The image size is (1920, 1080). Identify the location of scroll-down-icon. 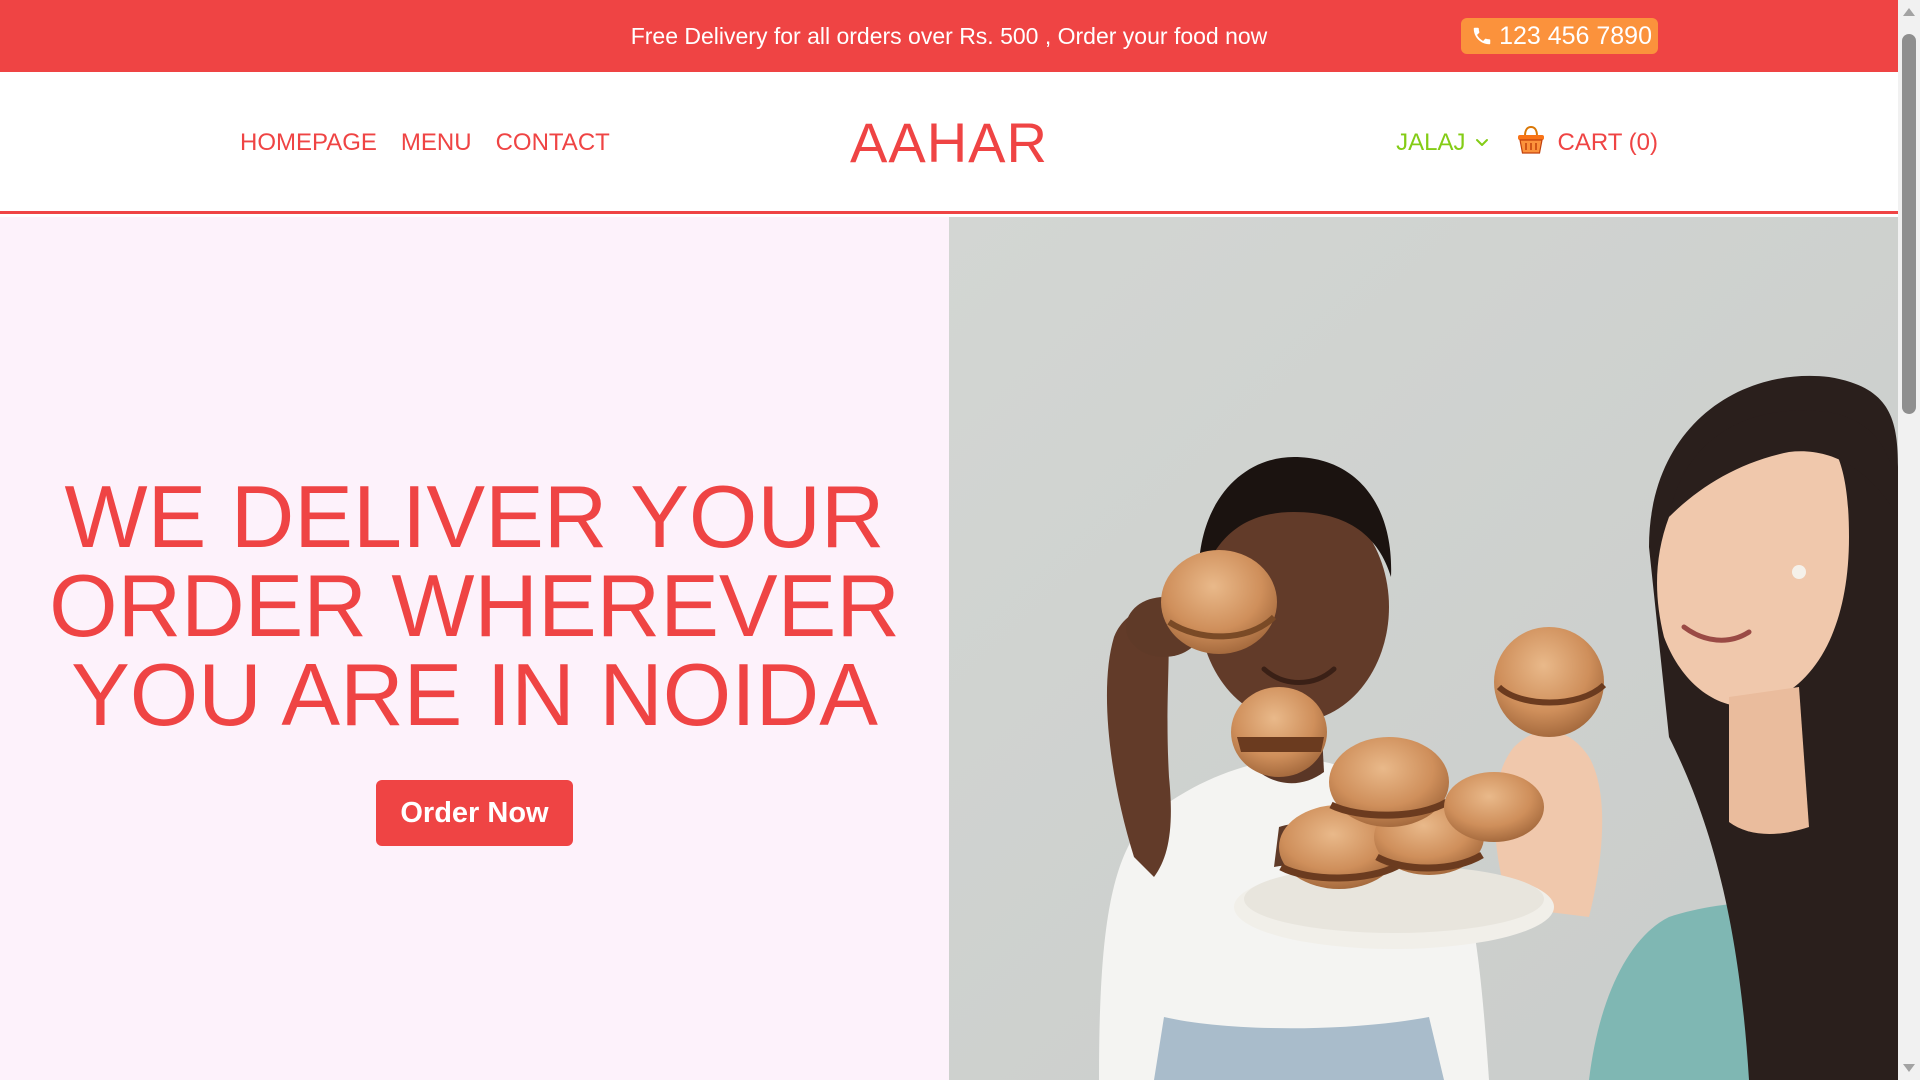
(1909, 1068).